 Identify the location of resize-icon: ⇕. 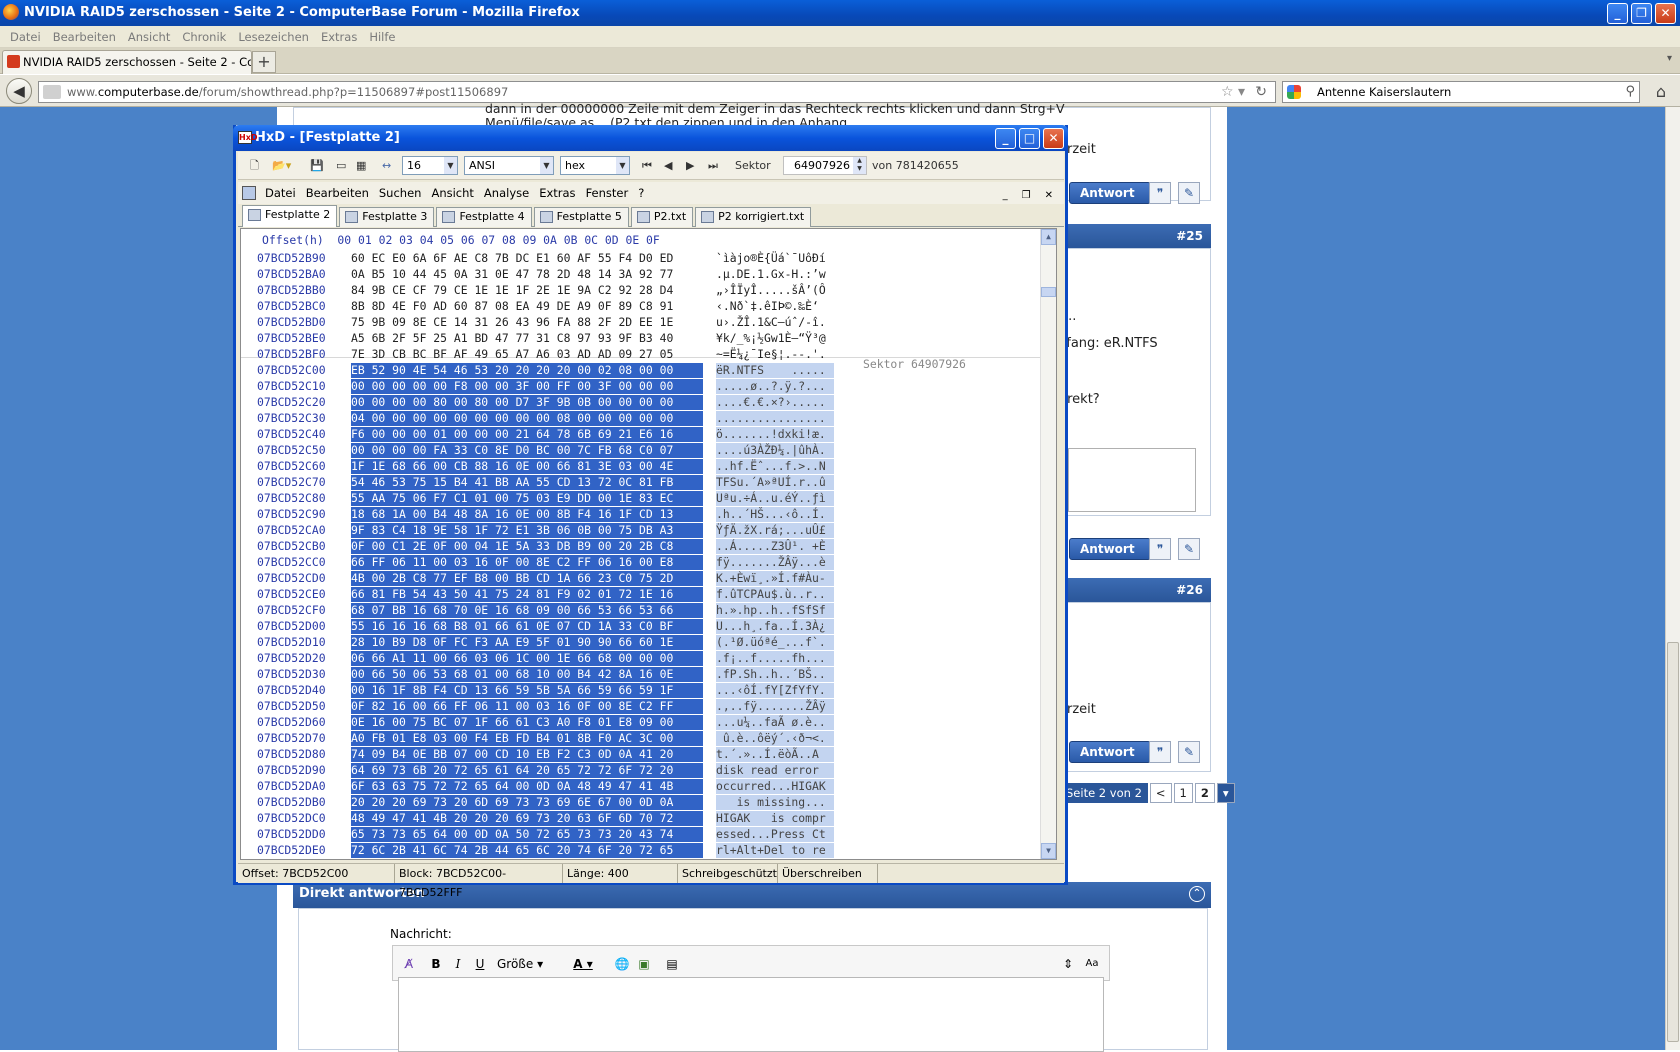
(1068, 964).